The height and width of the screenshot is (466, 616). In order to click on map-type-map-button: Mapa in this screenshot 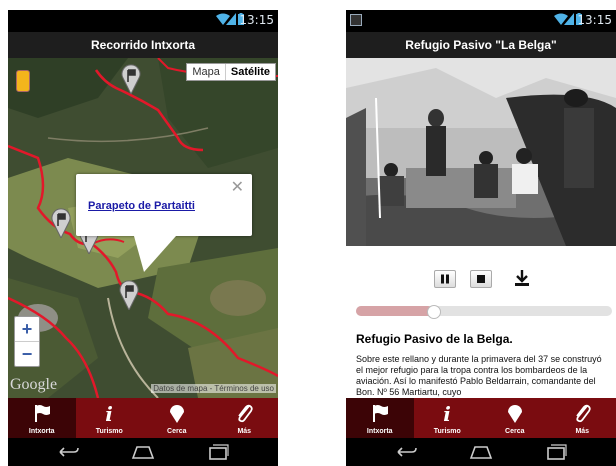, I will do `click(206, 72)`.